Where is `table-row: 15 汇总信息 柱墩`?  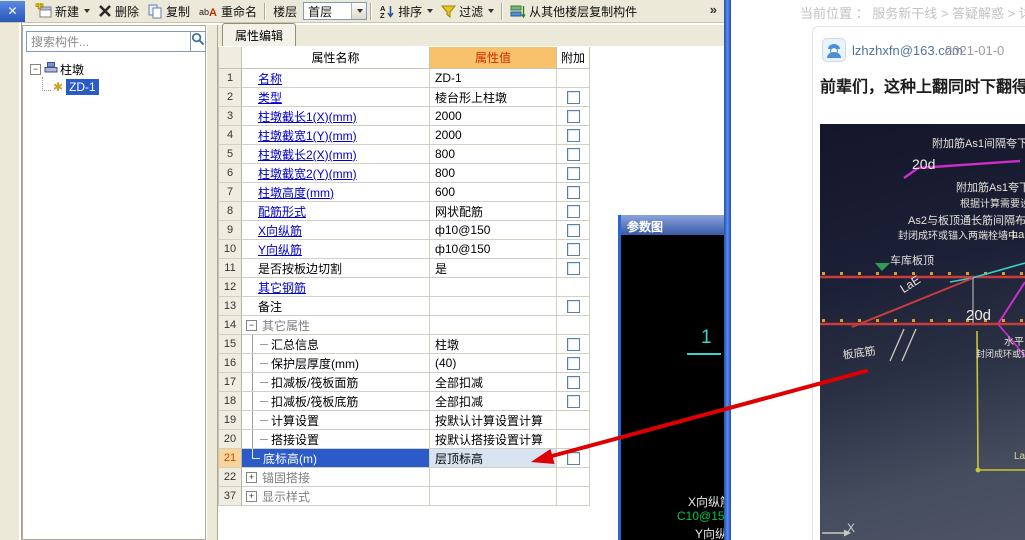 table-row: 15 汇总信息 柱墩 is located at coordinates (404, 344).